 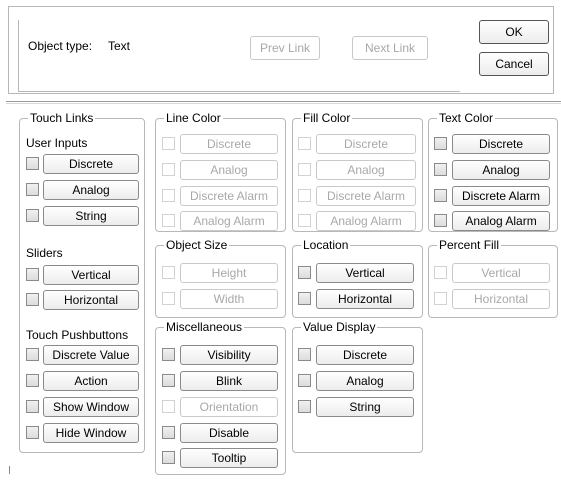 I want to click on fill-analog-checkbox, so click(x=304, y=169).